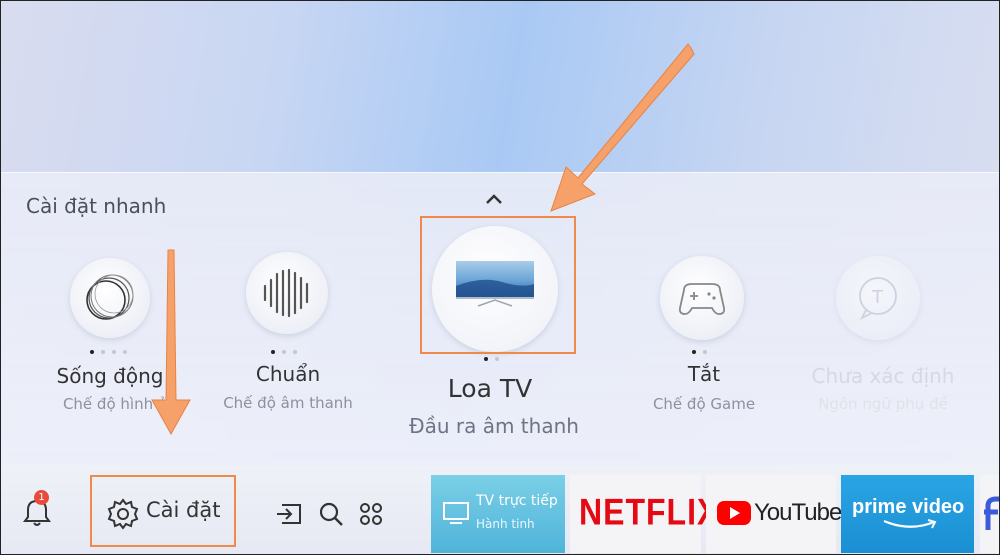 Image resolution: width=1000 pixels, height=555 pixels. What do you see at coordinates (371, 514) in the screenshot?
I see `apps-icon` at bounding box center [371, 514].